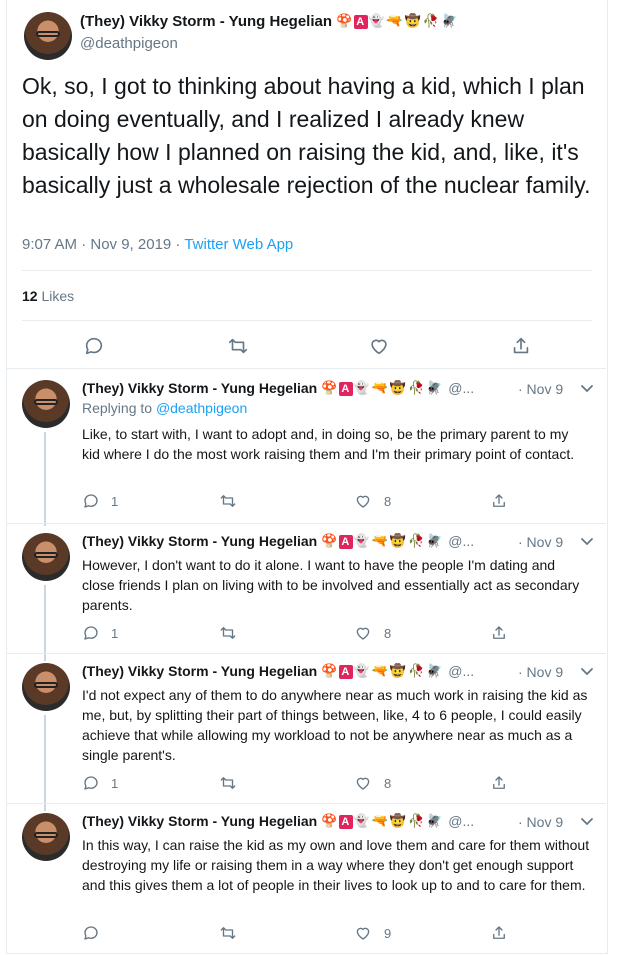 This screenshot has width=620, height=955. Describe the element at coordinates (201, 408) in the screenshot. I see `replying-to-link: @deathpigeon` at that location.